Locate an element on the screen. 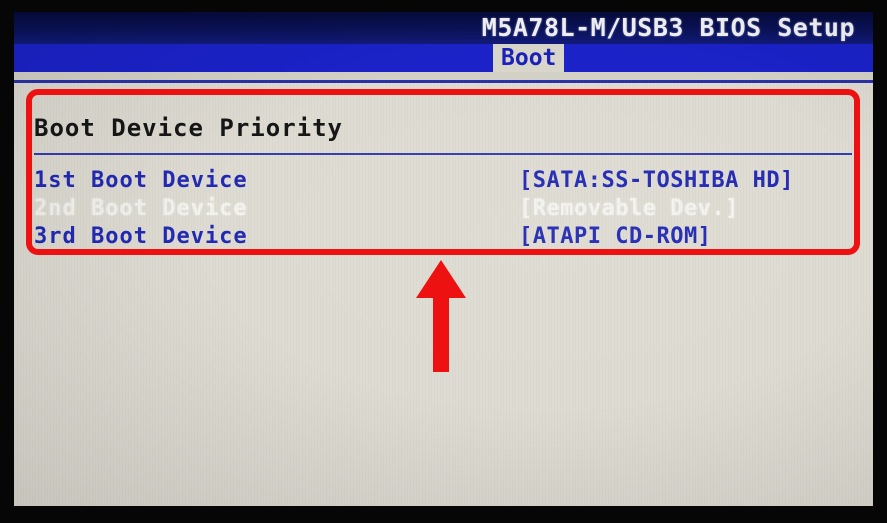 Image resolution: width=887 pixels, height=523 pixels. boot-device-label-2: 2nd Boot Device is located at coordinates (141, 208).